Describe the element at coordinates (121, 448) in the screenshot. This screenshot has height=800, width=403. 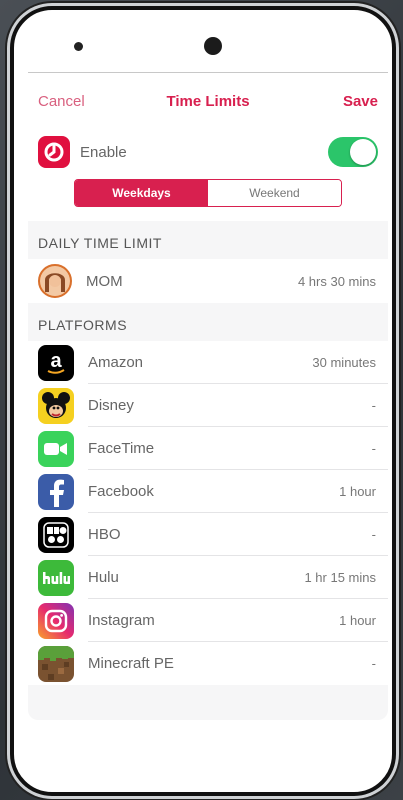
I see `platform-name: FaceTime` at that location.